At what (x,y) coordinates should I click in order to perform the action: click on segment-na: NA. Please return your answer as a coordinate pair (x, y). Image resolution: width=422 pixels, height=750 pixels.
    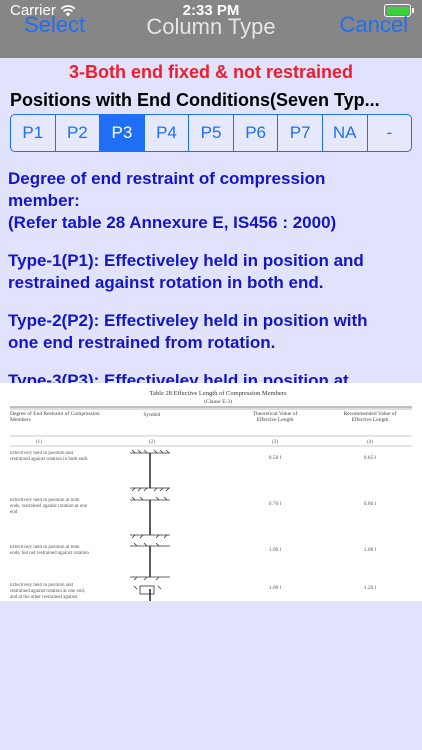
    Looking at the image, I should click on (345, 133).